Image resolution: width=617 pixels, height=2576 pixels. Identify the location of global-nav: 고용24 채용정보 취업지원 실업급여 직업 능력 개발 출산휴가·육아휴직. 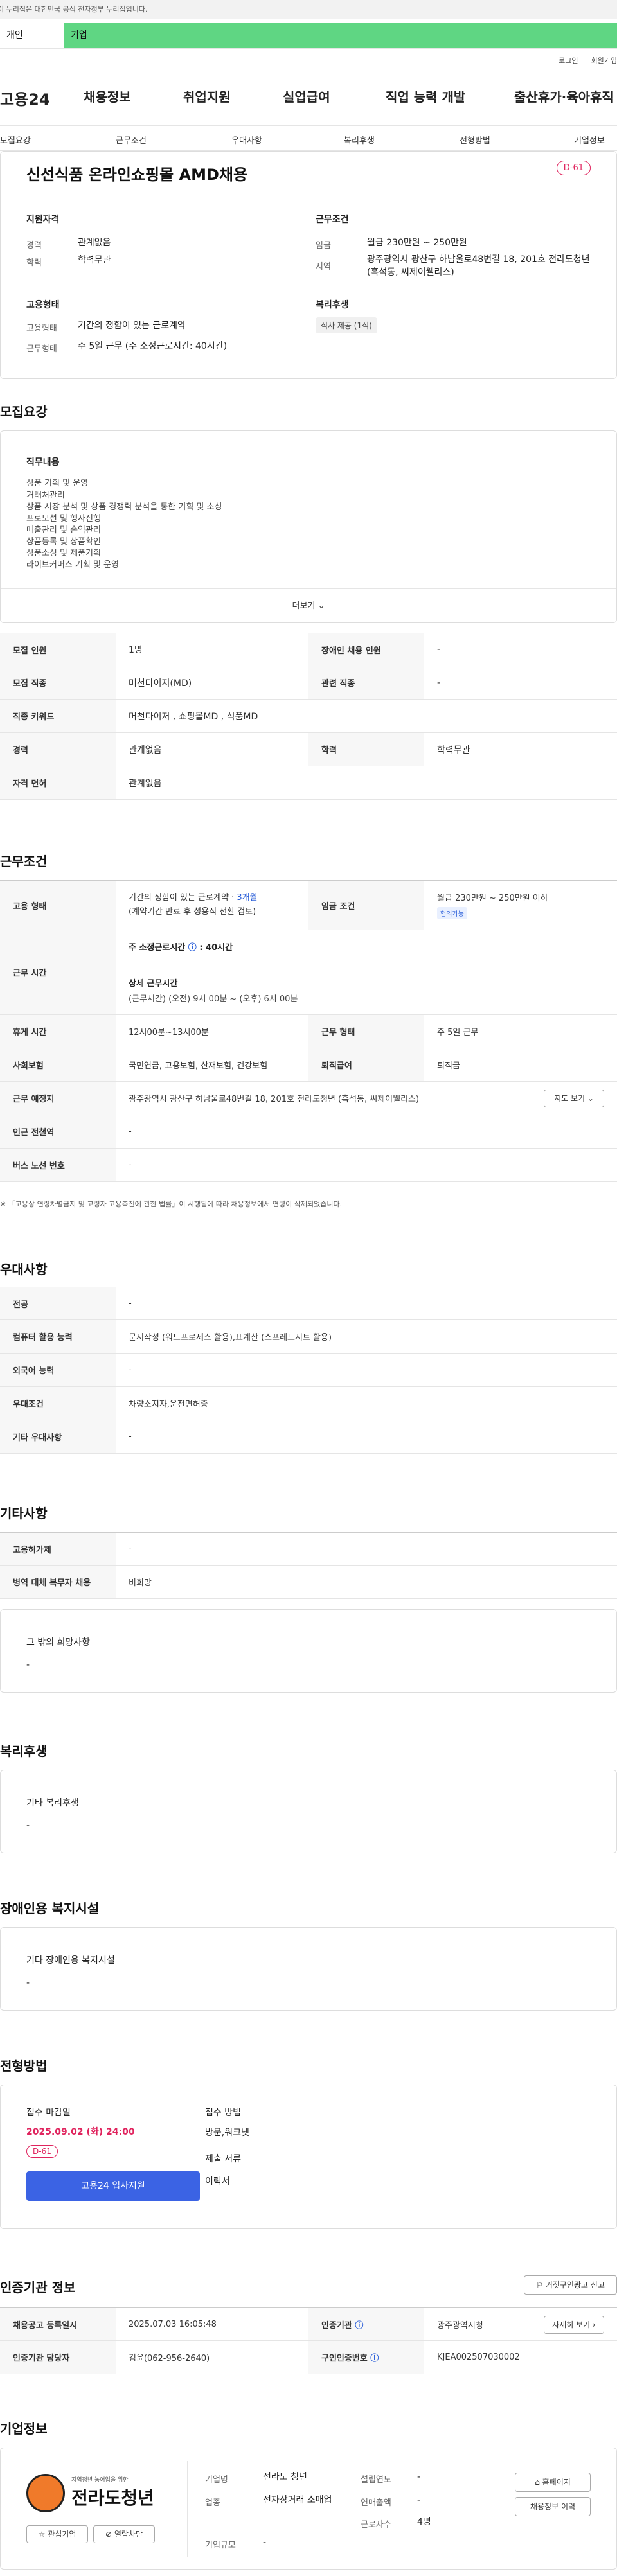
(308, 99).